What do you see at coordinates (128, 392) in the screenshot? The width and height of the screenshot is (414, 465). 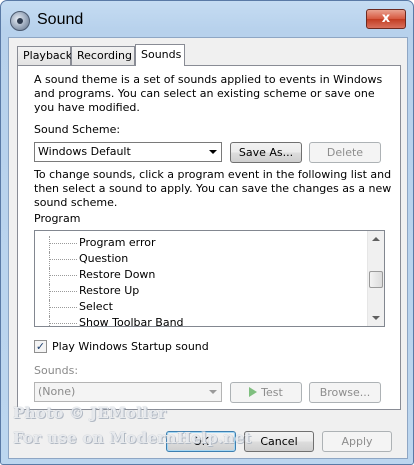 I see `sounds-dropdown: (None)` at bounding box center [128, 392].